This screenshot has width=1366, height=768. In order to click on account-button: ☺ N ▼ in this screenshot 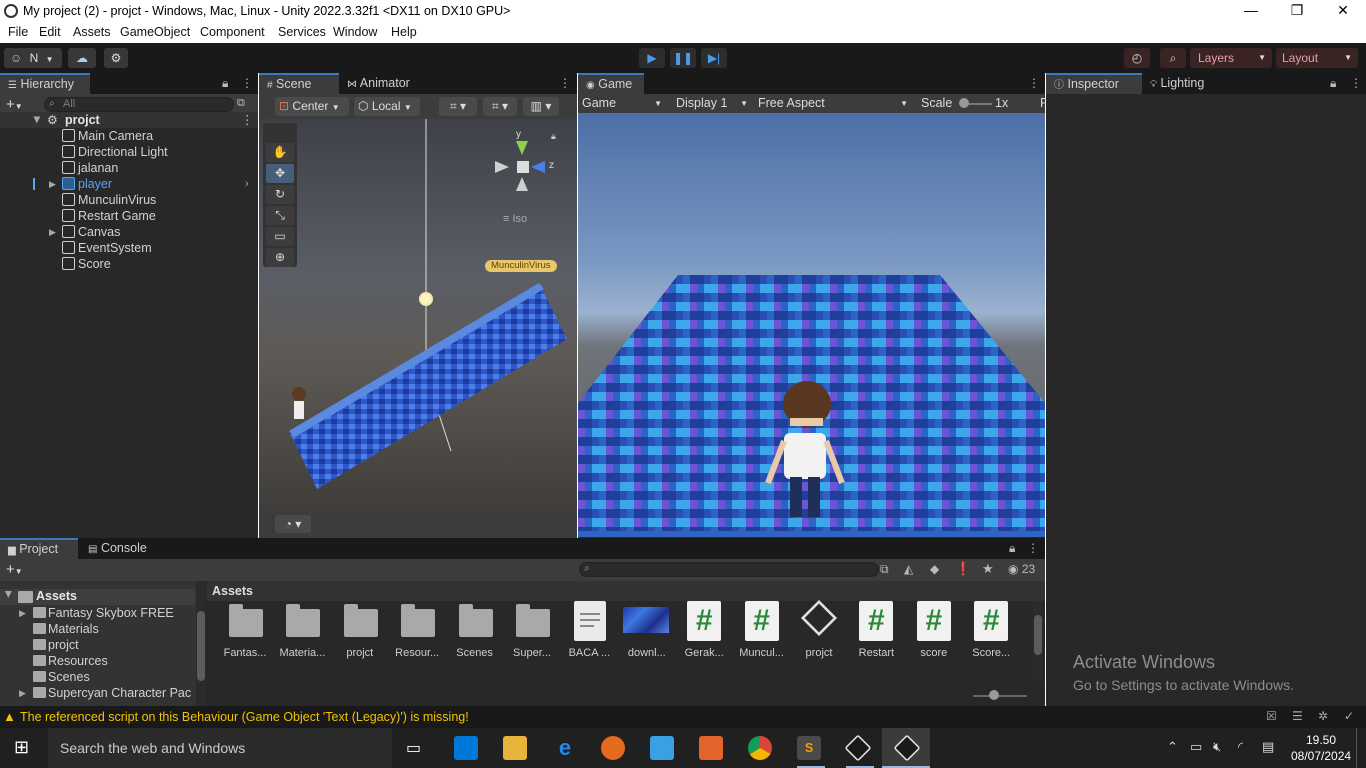, I will do `click(33, 58)`.